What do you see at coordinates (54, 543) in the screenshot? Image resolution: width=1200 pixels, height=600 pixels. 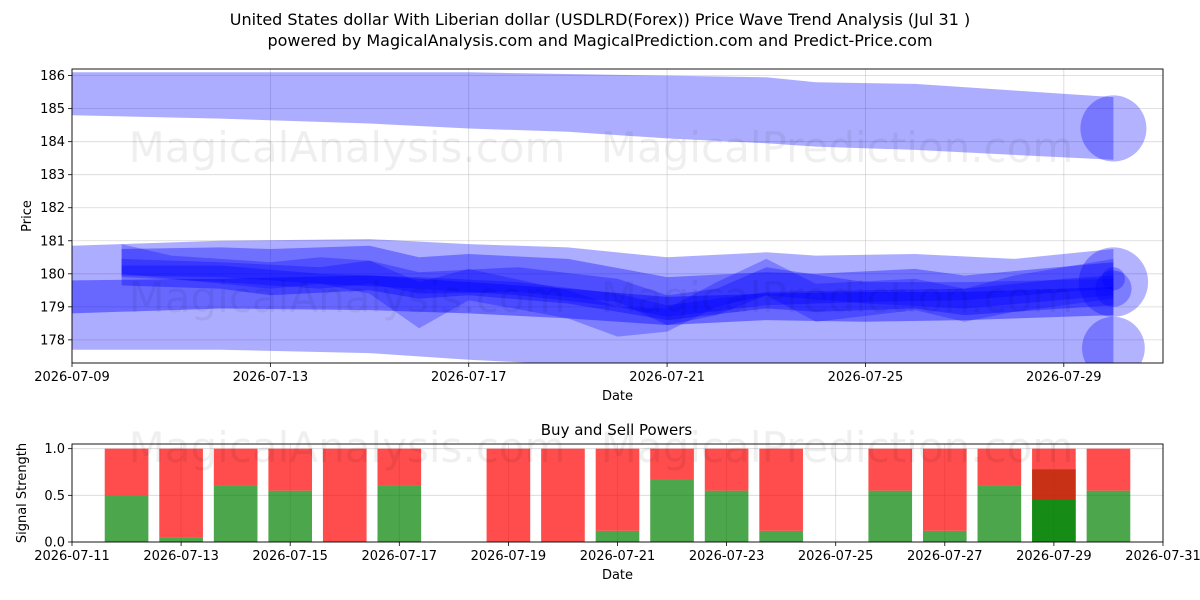 I see `bottom-tick-label-y: 0.0` at bounding box center [54, 543].